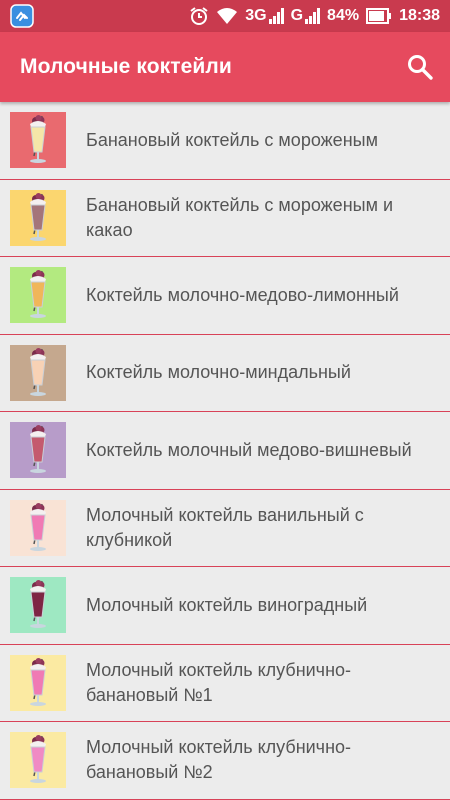 This screenshot has width=450, height=800. What do you see at coordinates (313, 16) in the screenshot?
I see `signal2-icon` at bounding box center [313, 16].